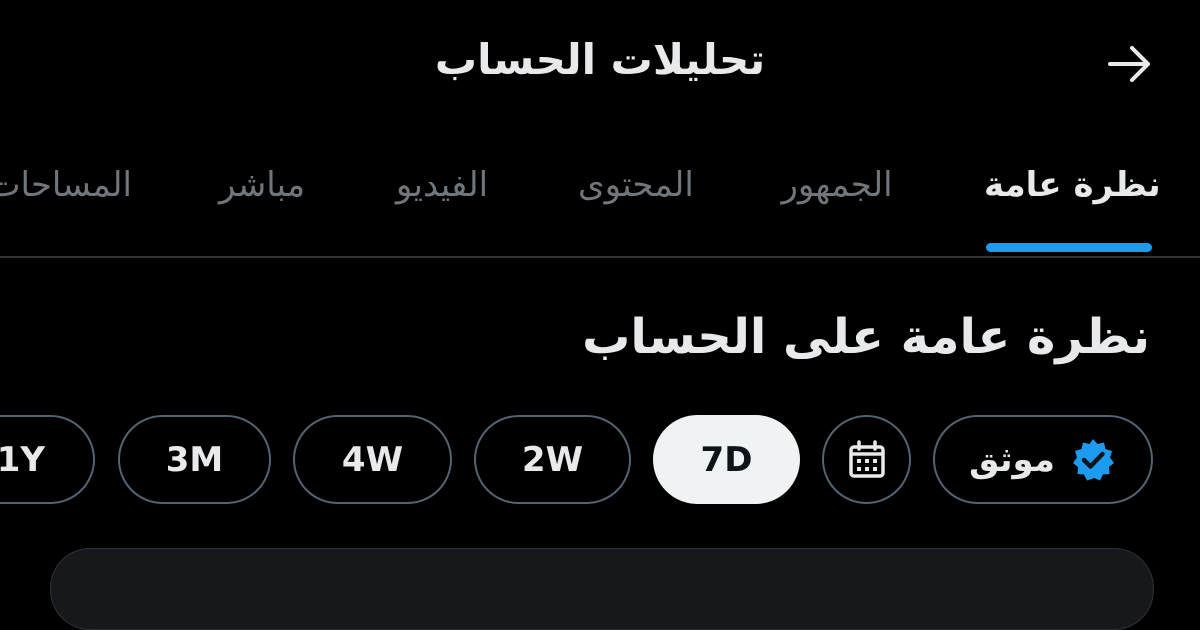 The height and width of the screenshot is (630, 1200). I want to click on tab-audience: الجمهور, so click(837, 206).